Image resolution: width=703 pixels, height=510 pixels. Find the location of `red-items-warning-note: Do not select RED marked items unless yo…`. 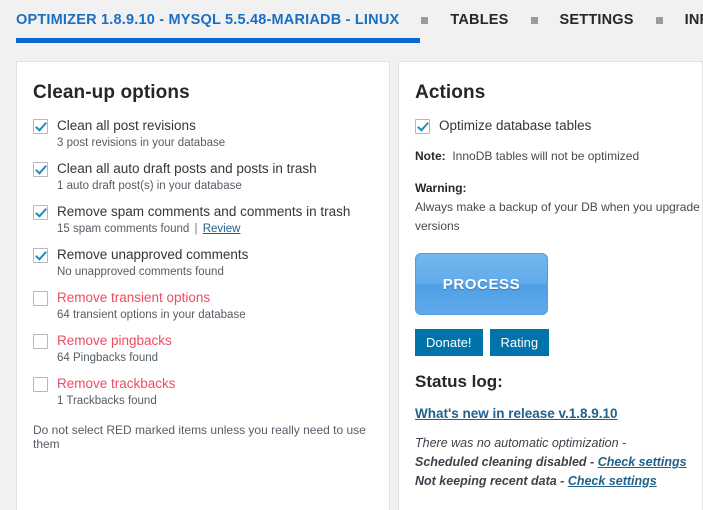

red-items-warning-note: Do not select RED marked items unless yo… is located at coordinates (199, 437).